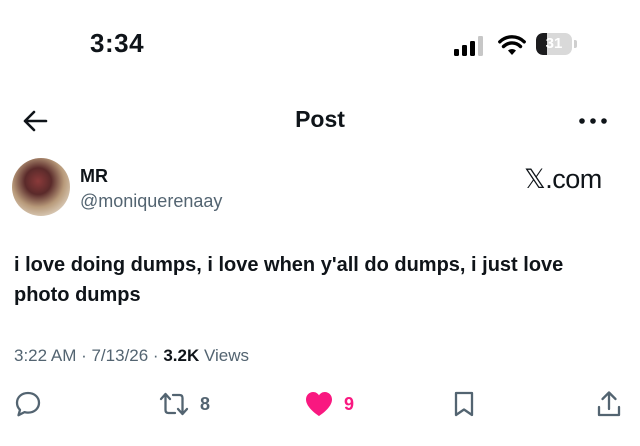 The width and height of the screenshot is (640, 446). I want to click on battery-level: 31, so click(554, 43).